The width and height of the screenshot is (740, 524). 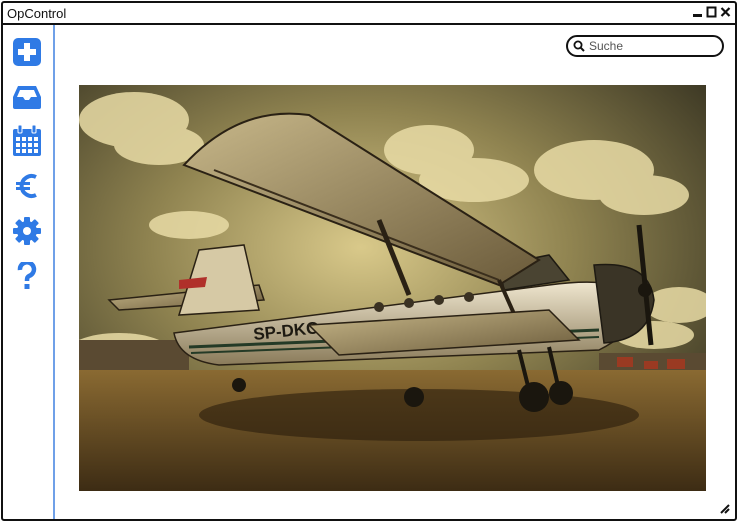 I want to click on calendar-button, so click(x=27, y=140).